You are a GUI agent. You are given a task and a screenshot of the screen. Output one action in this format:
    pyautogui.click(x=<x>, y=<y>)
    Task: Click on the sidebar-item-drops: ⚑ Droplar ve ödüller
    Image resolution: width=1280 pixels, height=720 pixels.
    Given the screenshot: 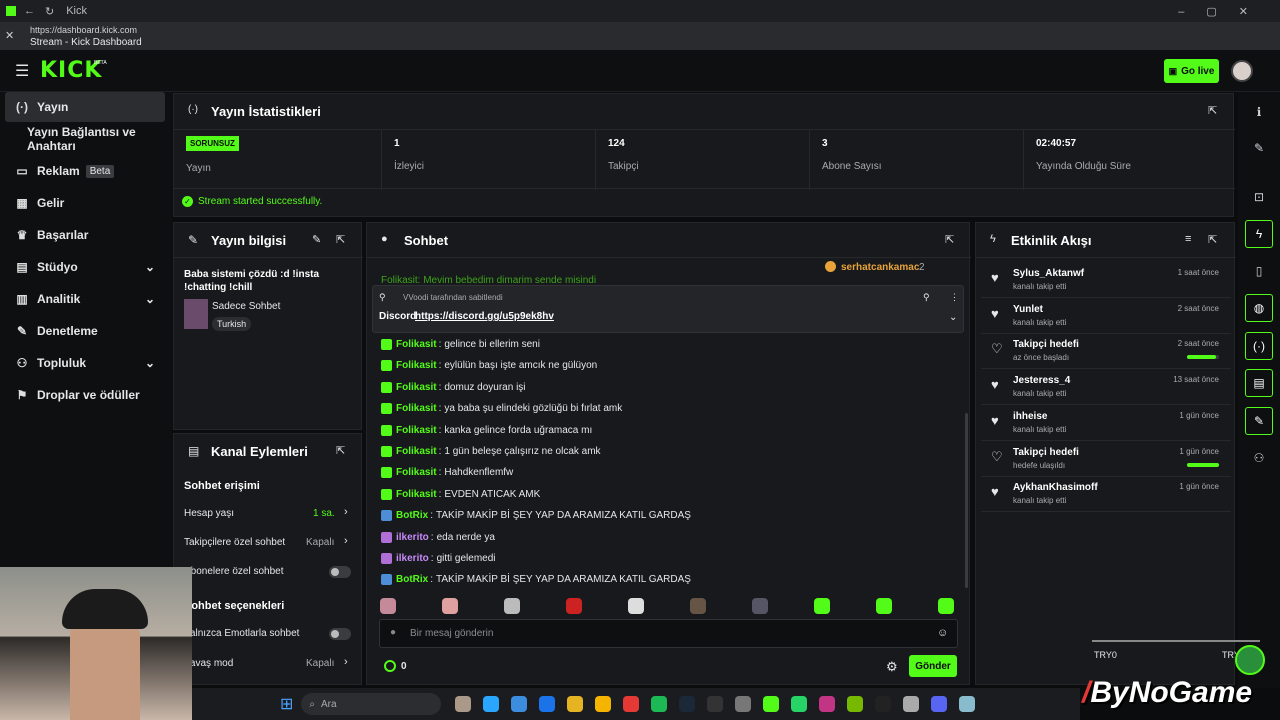 What is the action you would take?
    pyautogui.click(x=85, y=395)
    